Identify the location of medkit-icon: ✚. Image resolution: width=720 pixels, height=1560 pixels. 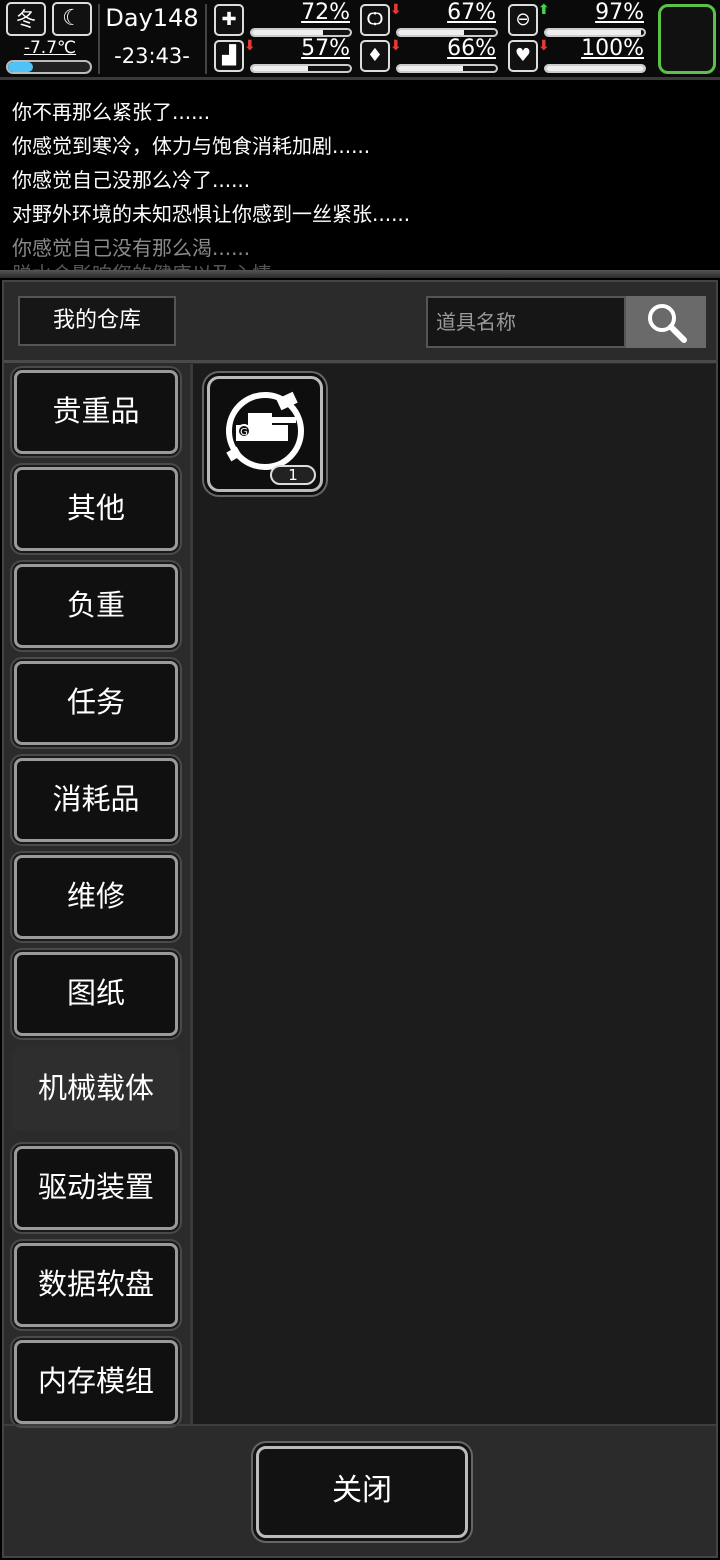
(229, 20).